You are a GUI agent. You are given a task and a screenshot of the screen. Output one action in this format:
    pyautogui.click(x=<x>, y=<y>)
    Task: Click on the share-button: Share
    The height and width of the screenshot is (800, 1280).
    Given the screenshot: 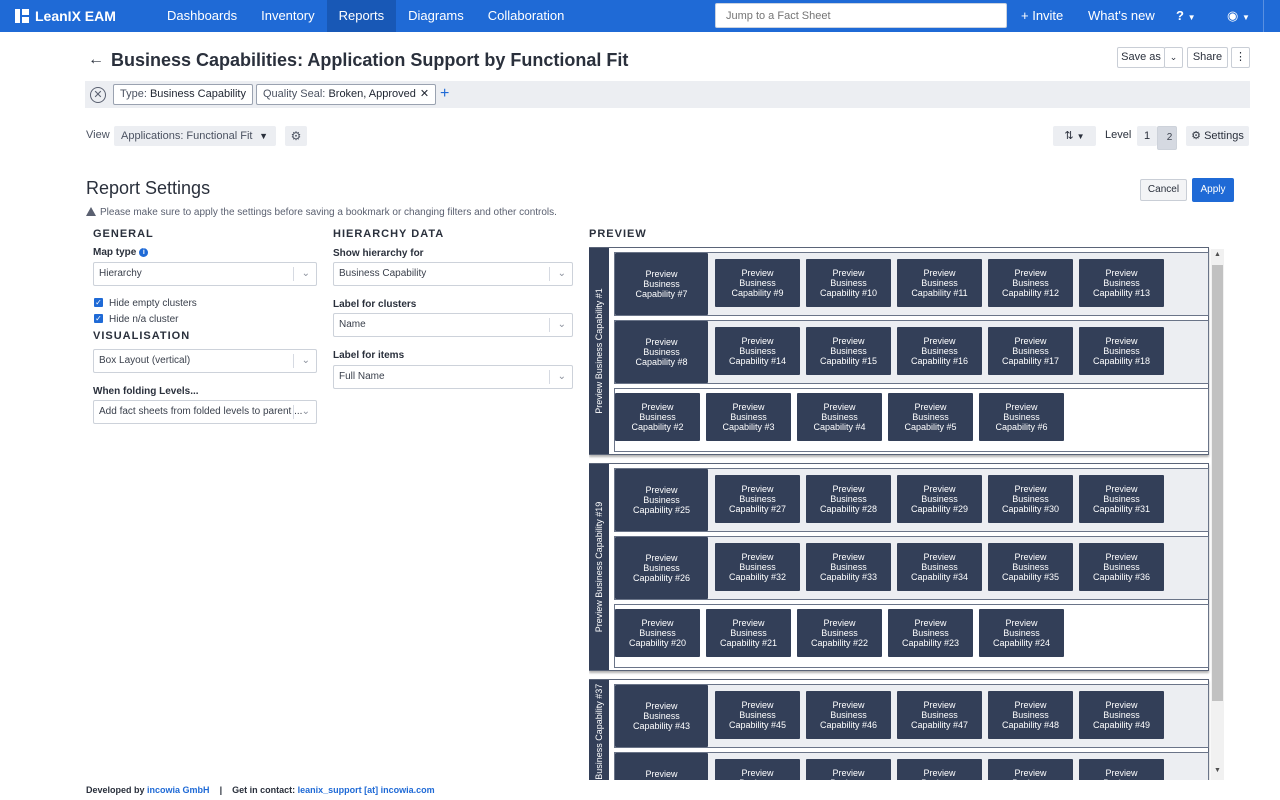 What is the action you would take?
    pyautogui.click(x=1207, y=57)
    